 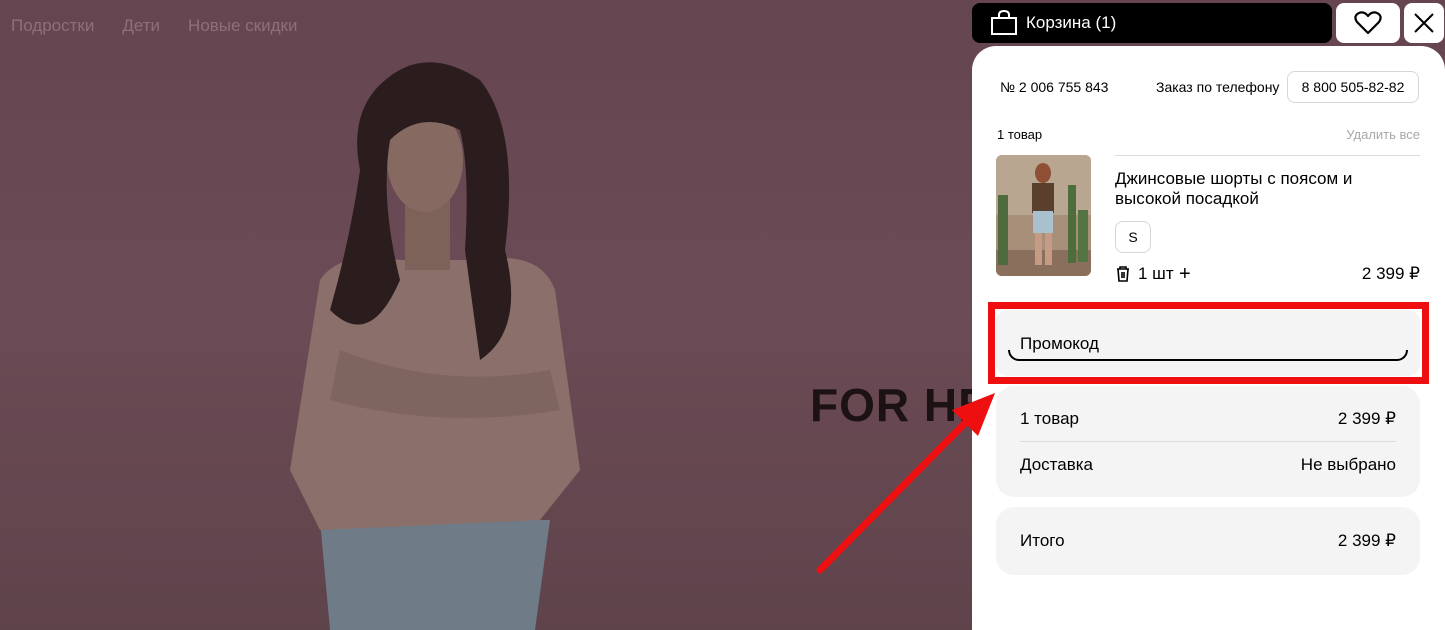 What do you see at coordinates (1152, 23) in the screenshot?
I see `cart-header-button: Корзина (1)` at bounding box center [1152, 23].